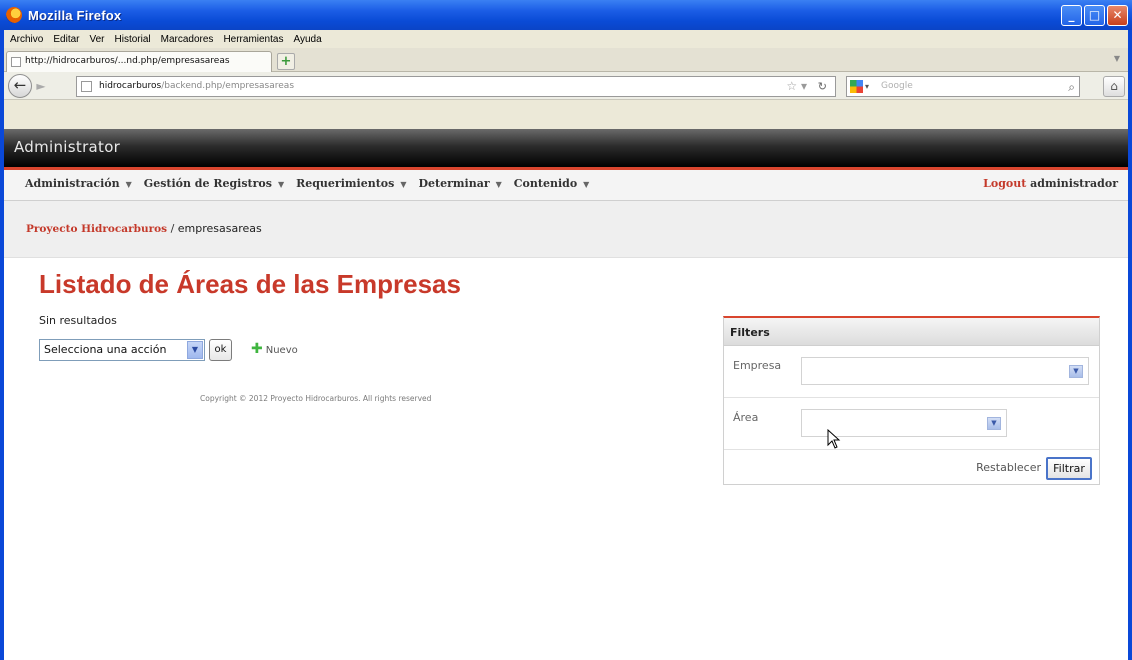 This screenshot has width=1132, height=660. What do you see at coordinates (1117, 58) in the screenshot?
I see `tab-list-icon: ▼` at bounding box center [1117, 58].